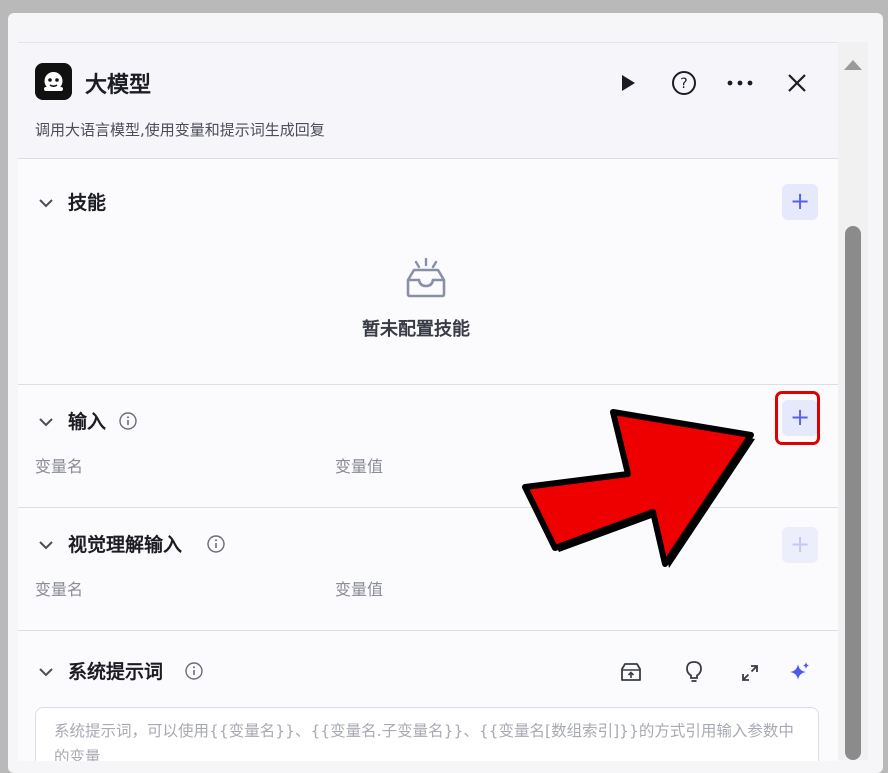 The image size is (888, 773). Describe the element at coordinates (800, 672) in the screenshot. I see `sparkle-icon` at that location.